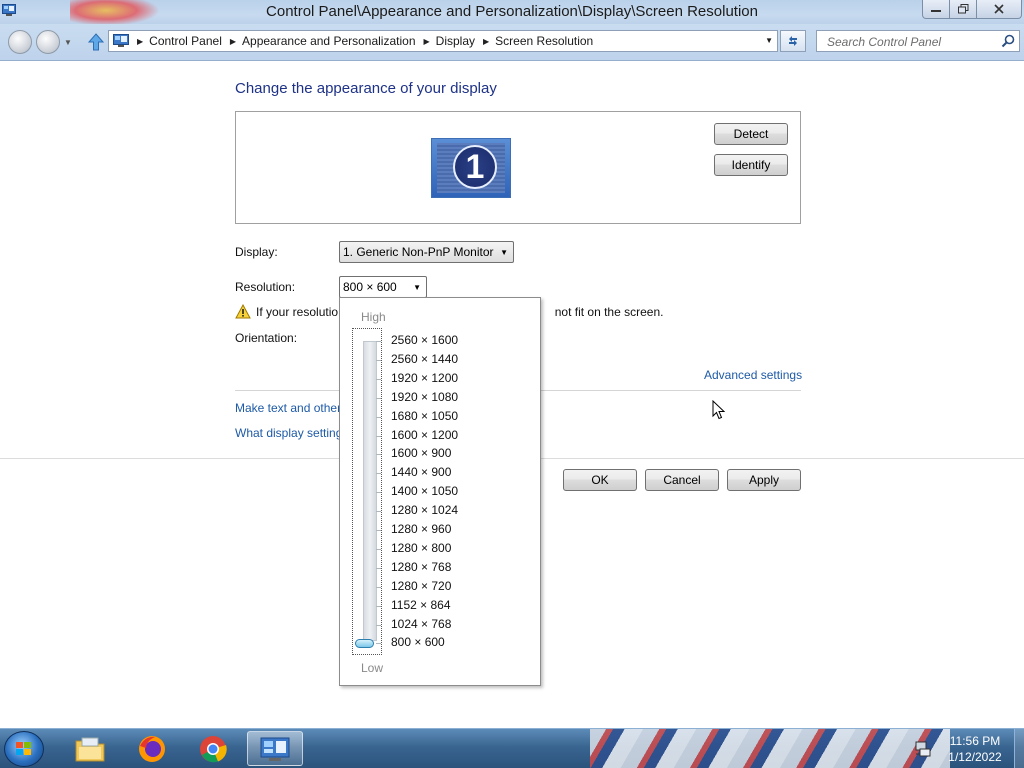 The image size is (1024, 768). Describe the element at coordinates (719, 410) in the screenshot. I see `mouse-cursor` at that location.